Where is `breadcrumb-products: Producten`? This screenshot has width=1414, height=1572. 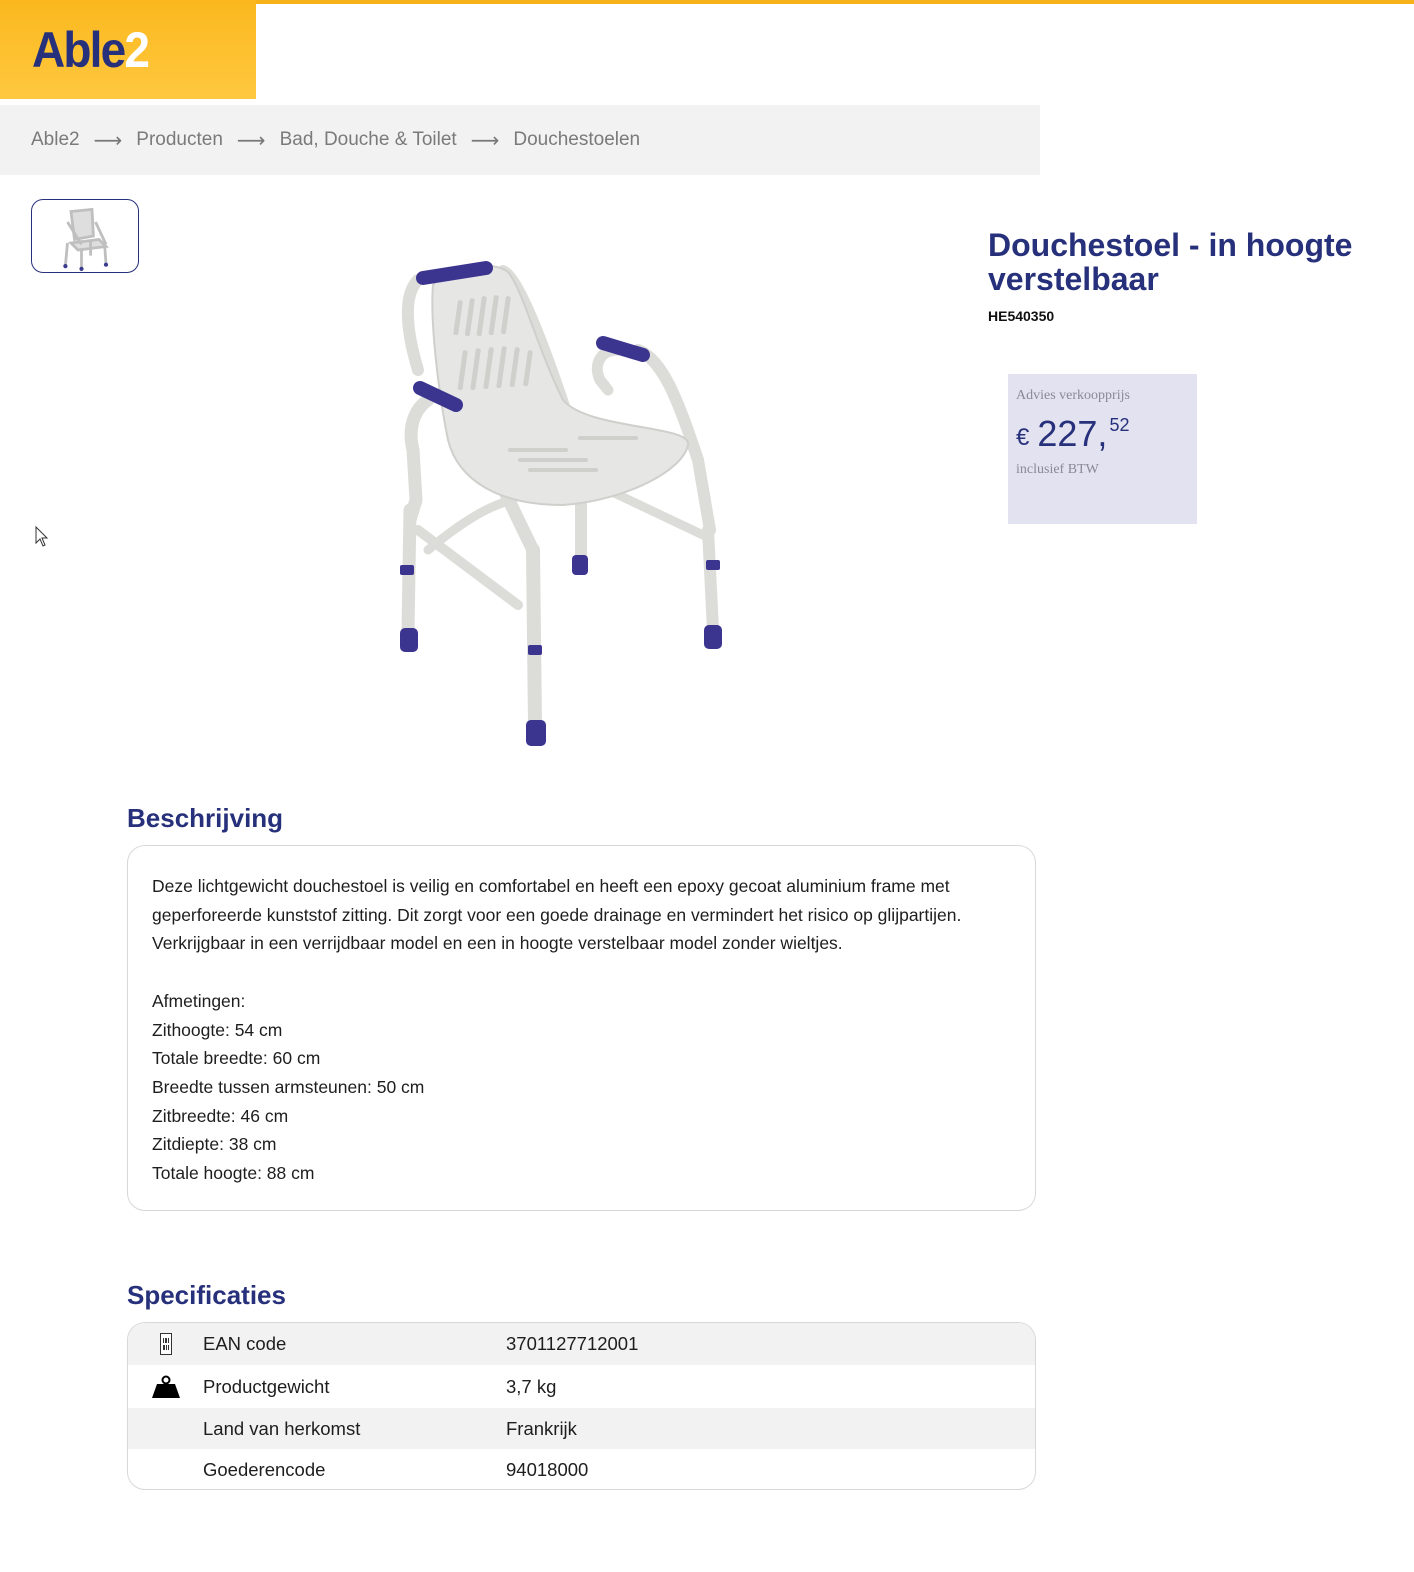 breadcrumb-products: Producten is located at coordinates (179, 140).